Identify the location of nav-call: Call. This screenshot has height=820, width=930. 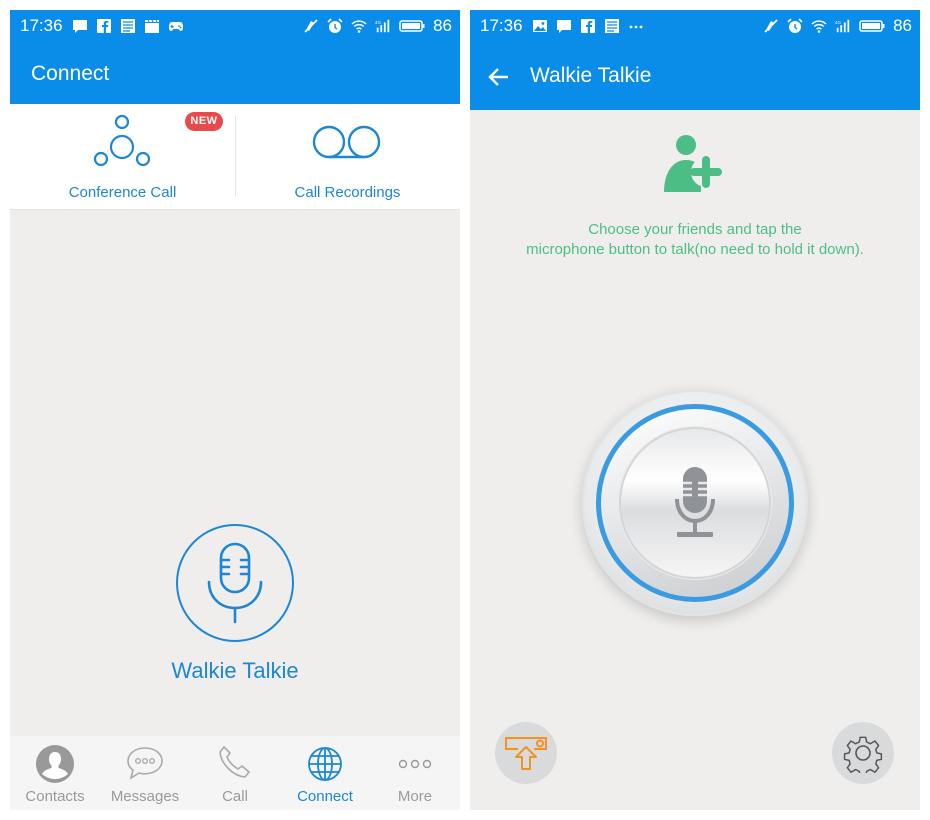
(235, 773).